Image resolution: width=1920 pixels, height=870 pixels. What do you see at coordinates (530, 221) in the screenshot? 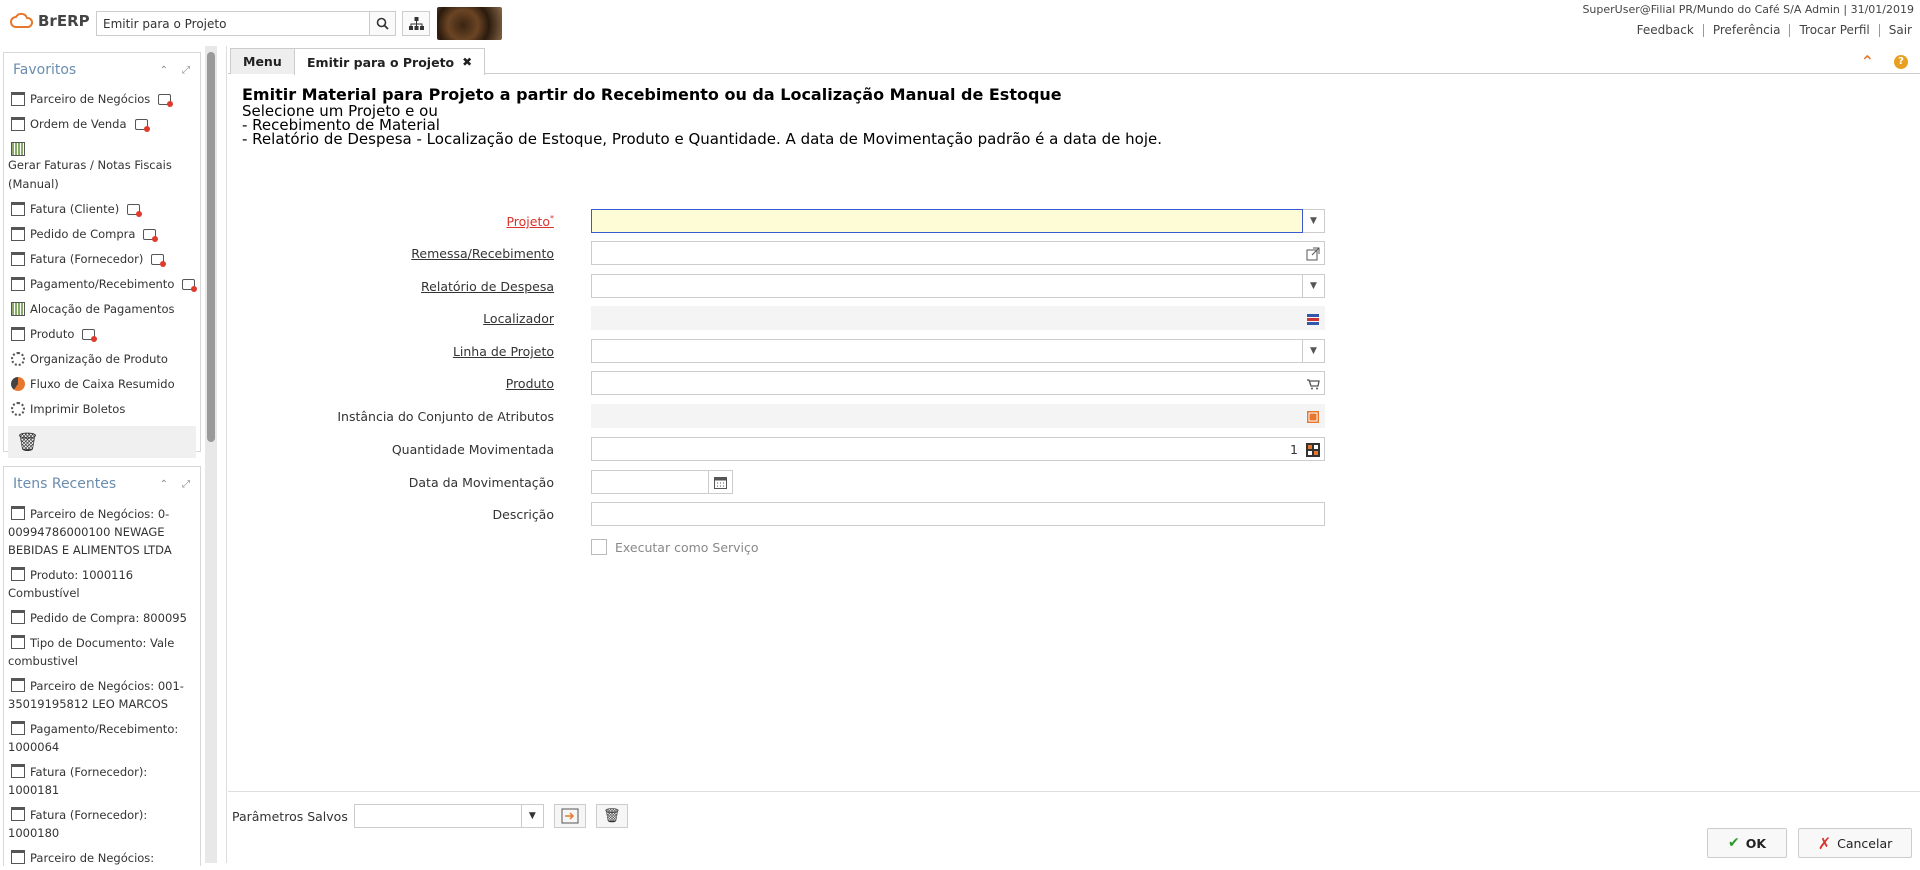
I see `label-projeto: Projeto*` at bounding box center [530, 221].